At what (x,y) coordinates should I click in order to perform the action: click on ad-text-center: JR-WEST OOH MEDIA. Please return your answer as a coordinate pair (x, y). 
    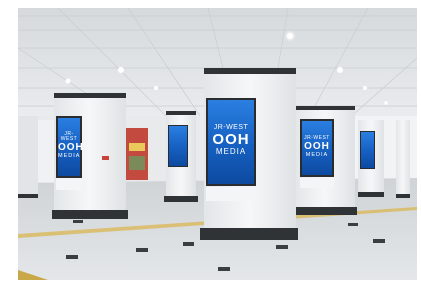
    Looking at the image, I should click on (231, 140).